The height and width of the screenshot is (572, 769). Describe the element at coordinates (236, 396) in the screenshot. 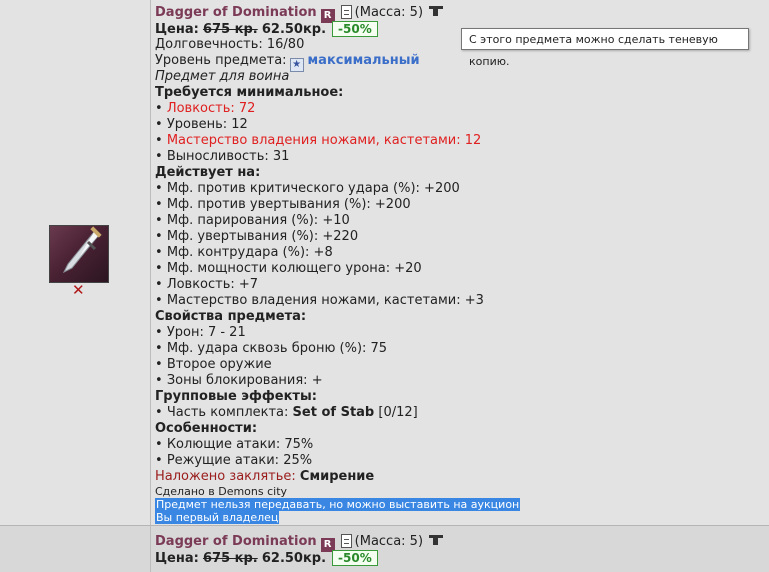

I see `group-header: Групповые эффекты:` at that location.